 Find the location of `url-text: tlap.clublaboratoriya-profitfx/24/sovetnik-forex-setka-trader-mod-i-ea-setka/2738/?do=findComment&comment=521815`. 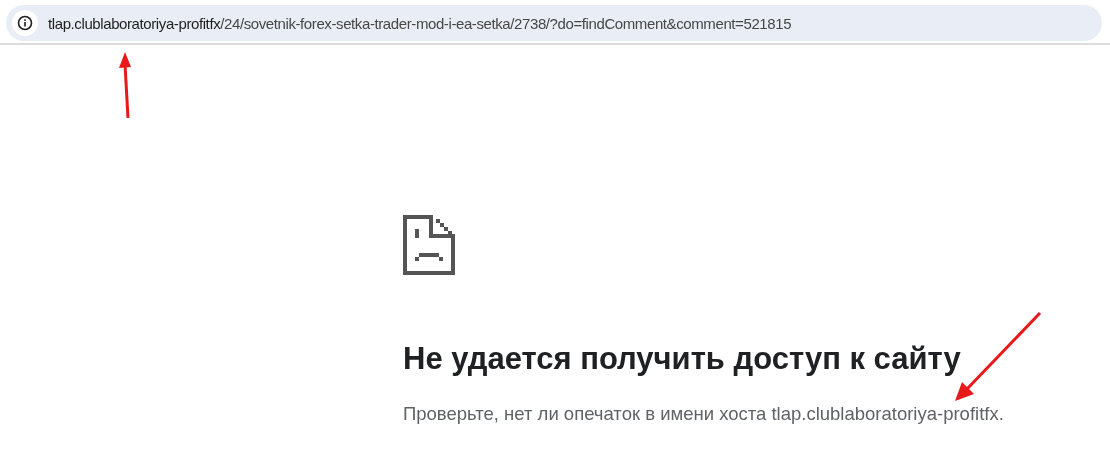

url-text: tlap.clublaboratoriya-profitfx/24/sovetnik-forex-setka-trader-mod-i-ea-setka/2738/?do=findComment&comment=521815 is located at coordinates (420, 23).